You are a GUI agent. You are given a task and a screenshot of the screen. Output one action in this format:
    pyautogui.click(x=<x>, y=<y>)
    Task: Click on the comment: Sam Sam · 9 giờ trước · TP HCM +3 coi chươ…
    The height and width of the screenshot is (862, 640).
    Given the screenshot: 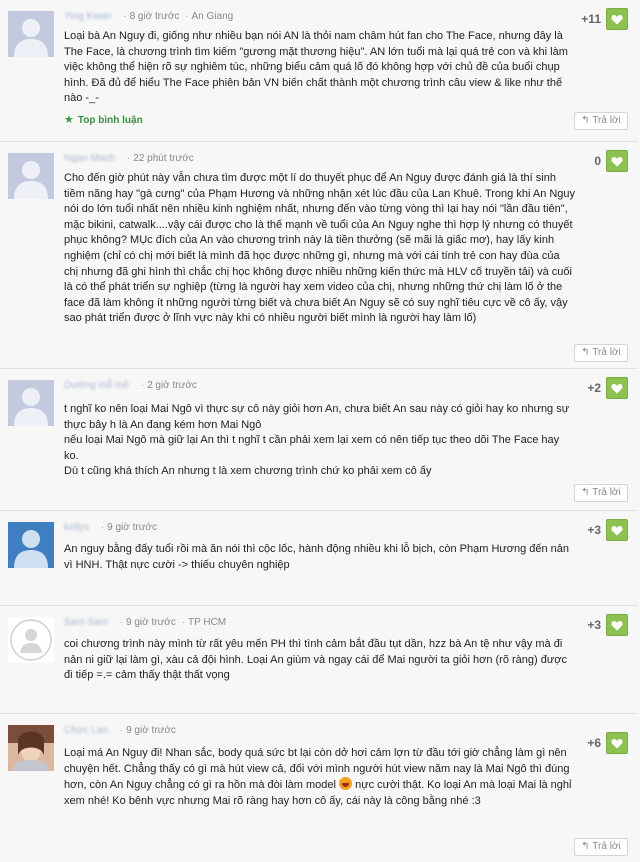 What is the action you would take?
    pyautogui.click(x=319, y=660)
    